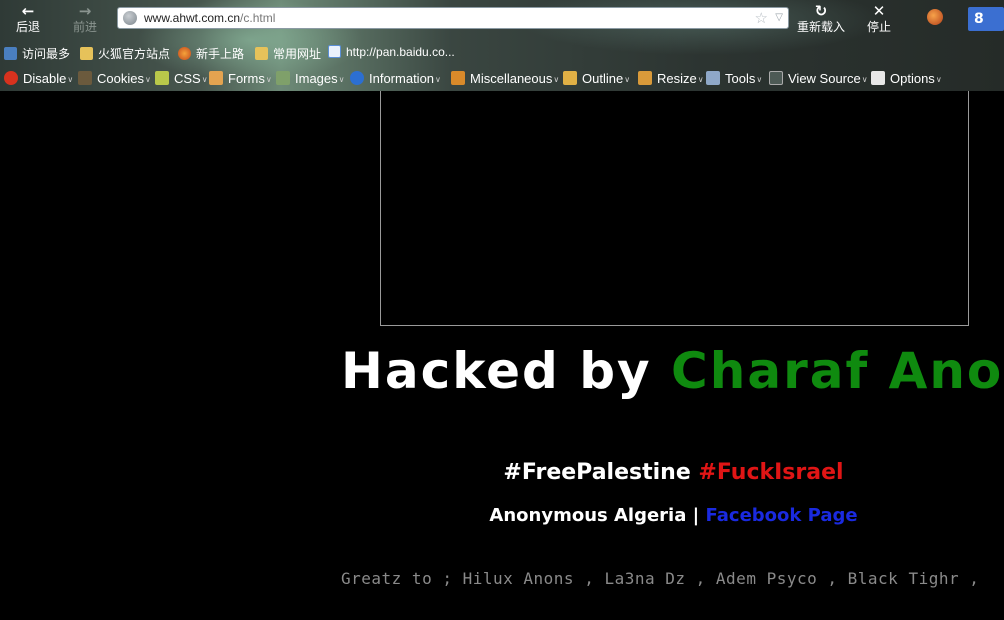 The width and height of the screenshot is (1004, 620). I want to click on hashtag-free: #FreePalestine, so click(597, 472).